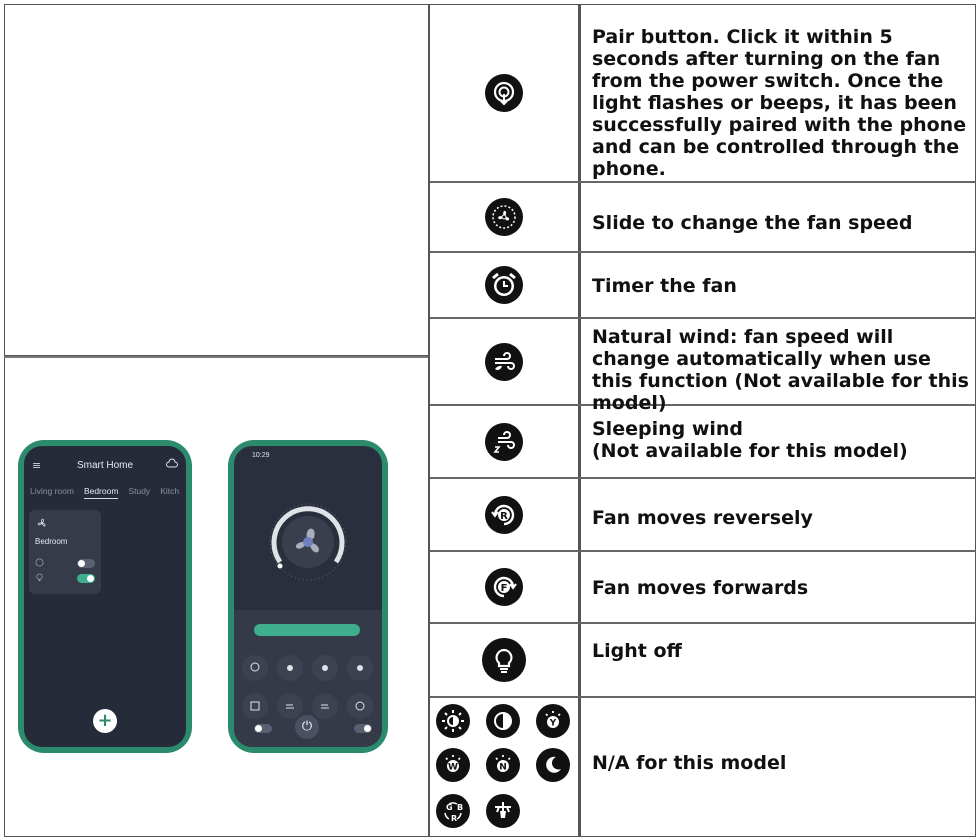 The height and width of the screenshot is (839, 978). I want to click on control-buttons, so click(309, 687).